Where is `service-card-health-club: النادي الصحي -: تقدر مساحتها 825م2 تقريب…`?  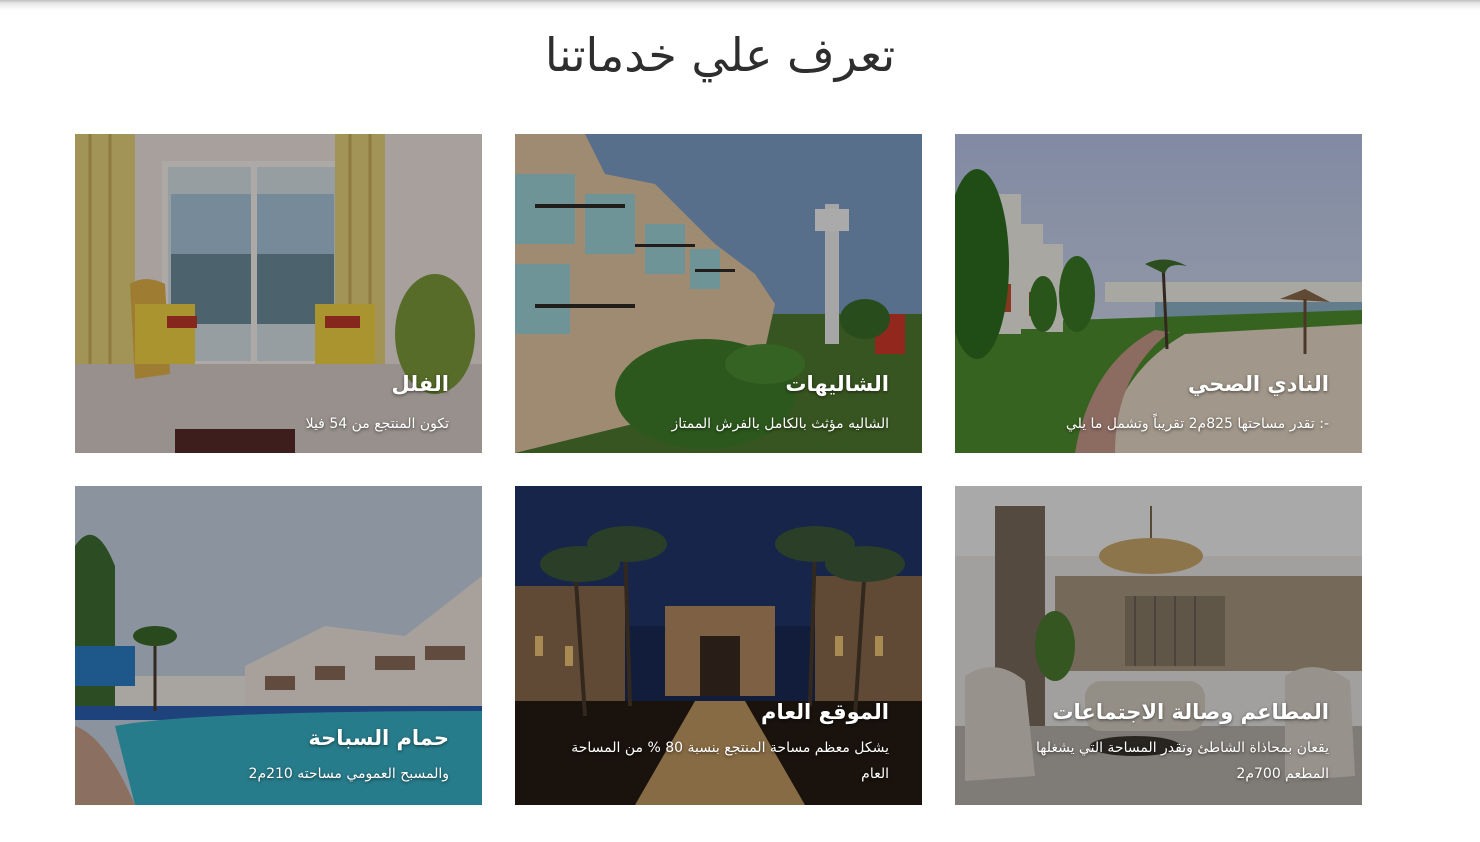 service-card-health-club: النادي الصحي -: تقدر مساحتها 825م2 تقريب… is located at coordinates (1158, 293).